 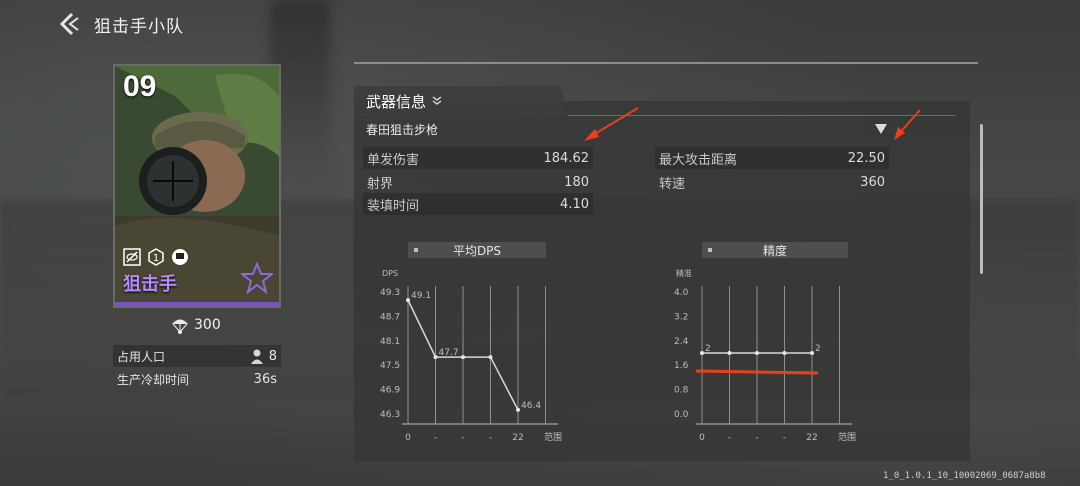 I want to click on flag-icon, so click(x=180, y=257).